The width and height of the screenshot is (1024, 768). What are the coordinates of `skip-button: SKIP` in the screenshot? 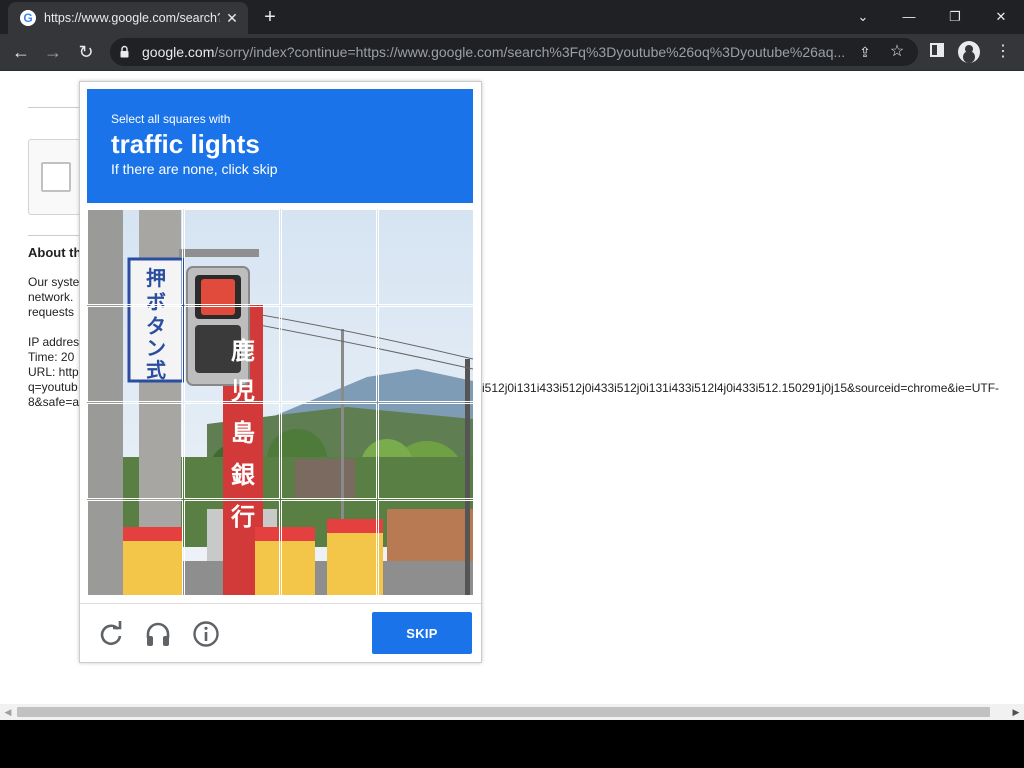 It's located at (422, 633).